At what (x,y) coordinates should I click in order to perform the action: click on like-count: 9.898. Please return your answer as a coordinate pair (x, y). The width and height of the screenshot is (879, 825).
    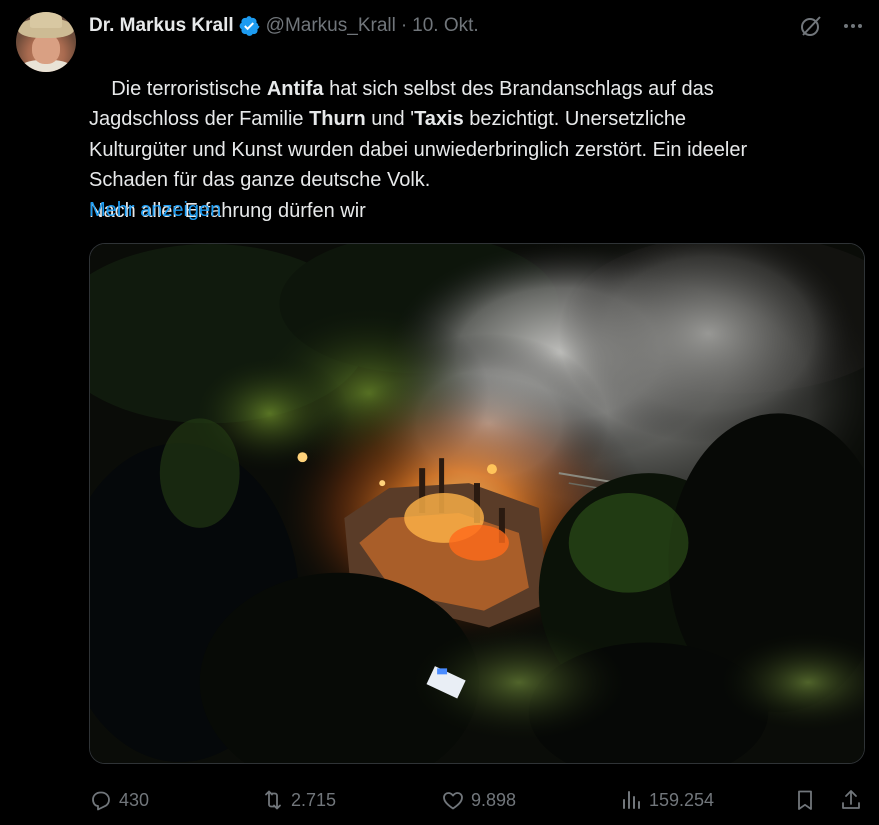
    Looking at the image, I should click on (494, 799).